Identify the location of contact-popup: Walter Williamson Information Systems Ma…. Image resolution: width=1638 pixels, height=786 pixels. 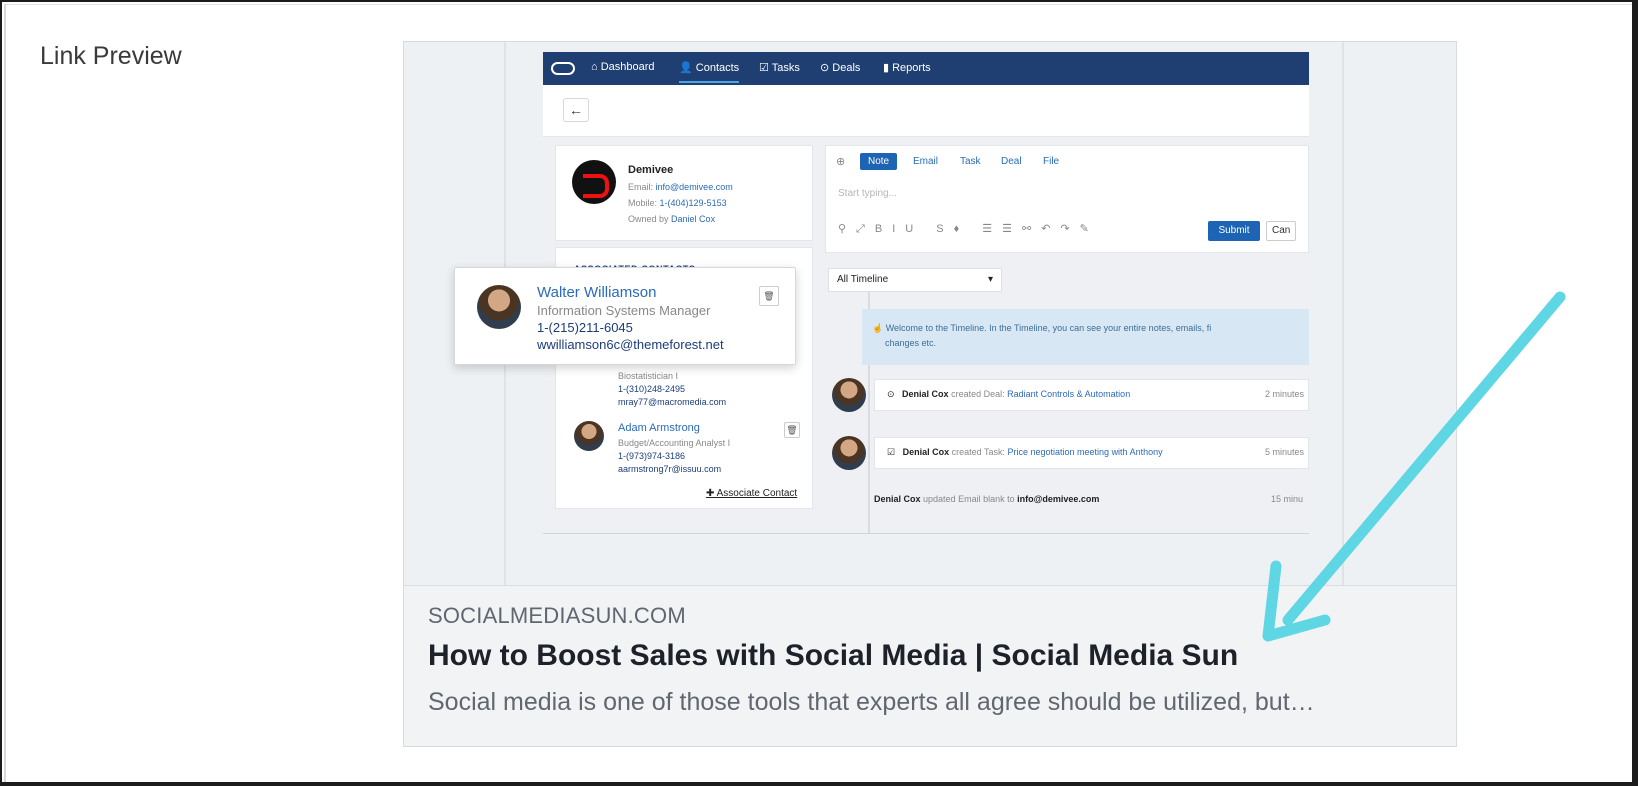
(625, 316).